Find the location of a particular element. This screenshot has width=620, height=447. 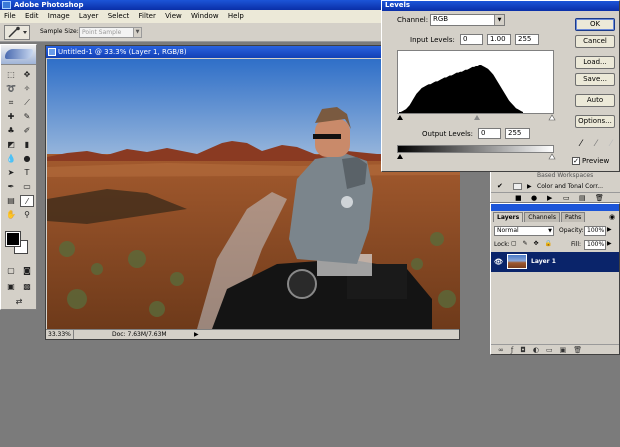

zoom-level: 33.33% is located at coordinates (61, 334).